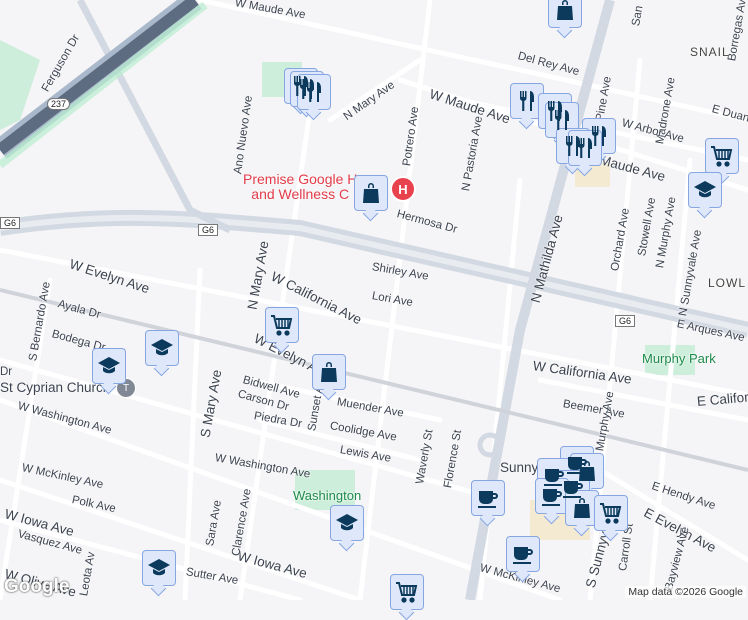 Image resolution: width=748 pixels, height=620 pixels. What do you see at coordinates (300, 194) in the screenshot?
I see `poi-label: and Wellness C` at bounding box center [300, 194].